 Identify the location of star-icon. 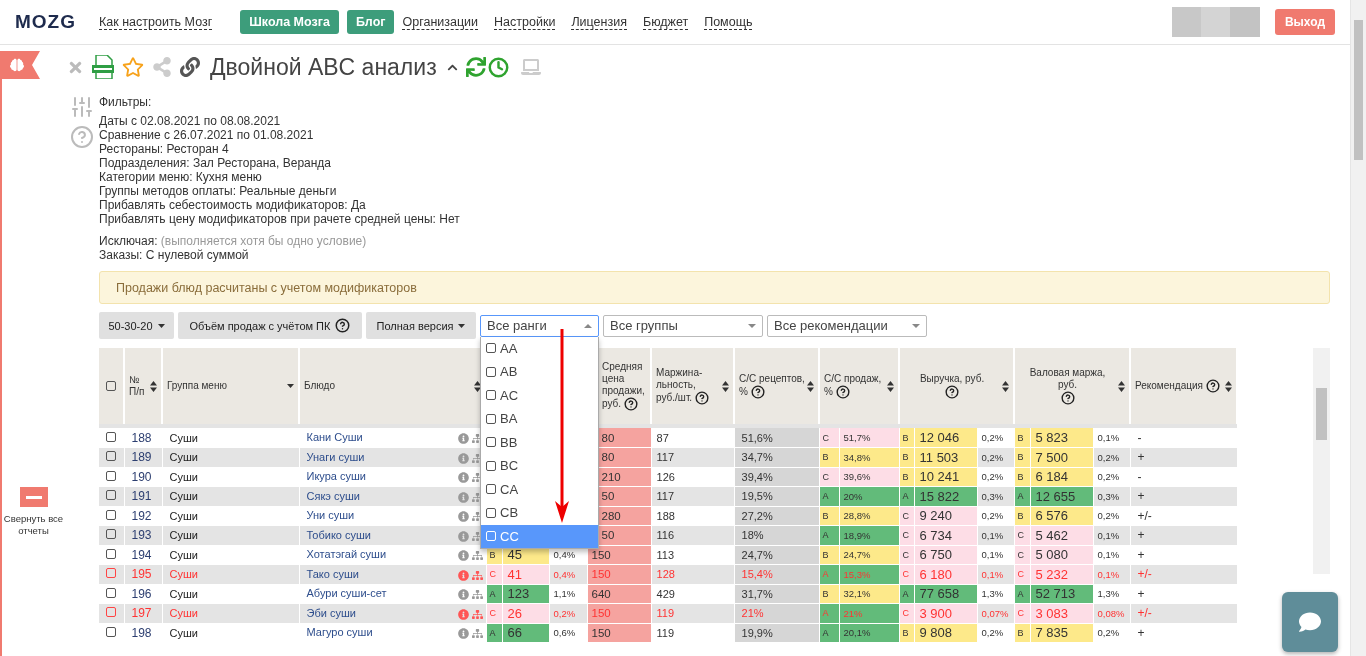
(133, 67).